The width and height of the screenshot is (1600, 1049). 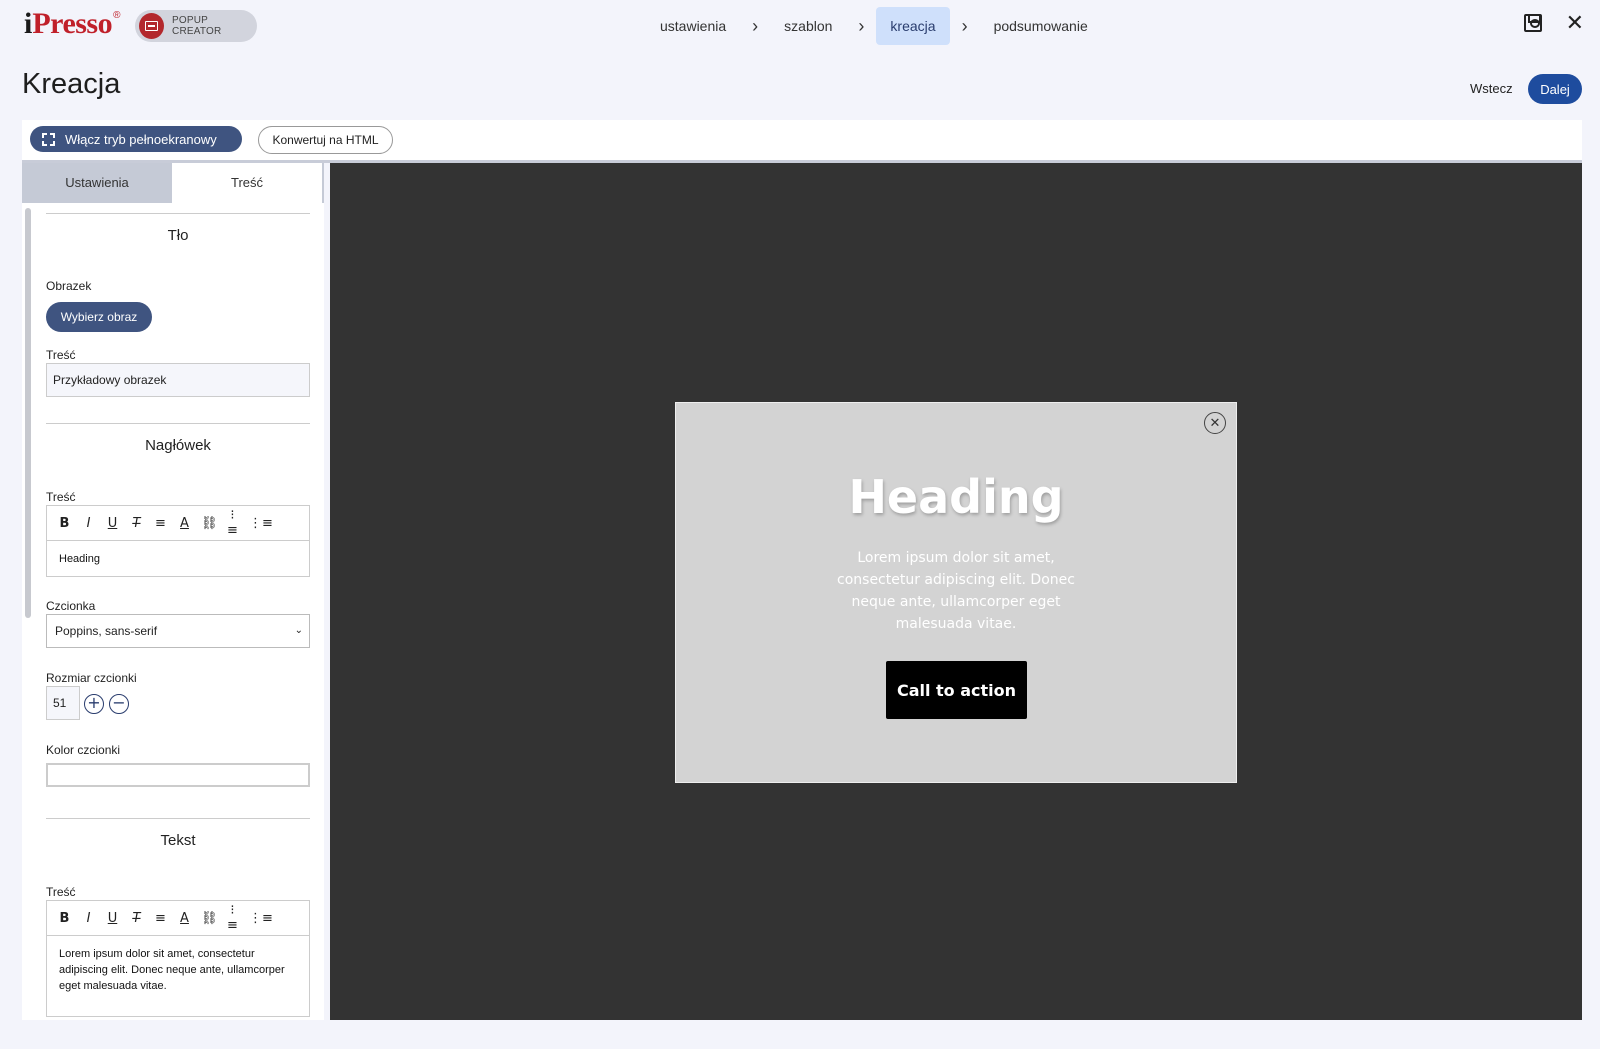 I want to click on heading-rich-editor: B I U T̶ ≡ A ⛓ ⁝≡ ⋮≡ Heading, so click(x=178, y=541).